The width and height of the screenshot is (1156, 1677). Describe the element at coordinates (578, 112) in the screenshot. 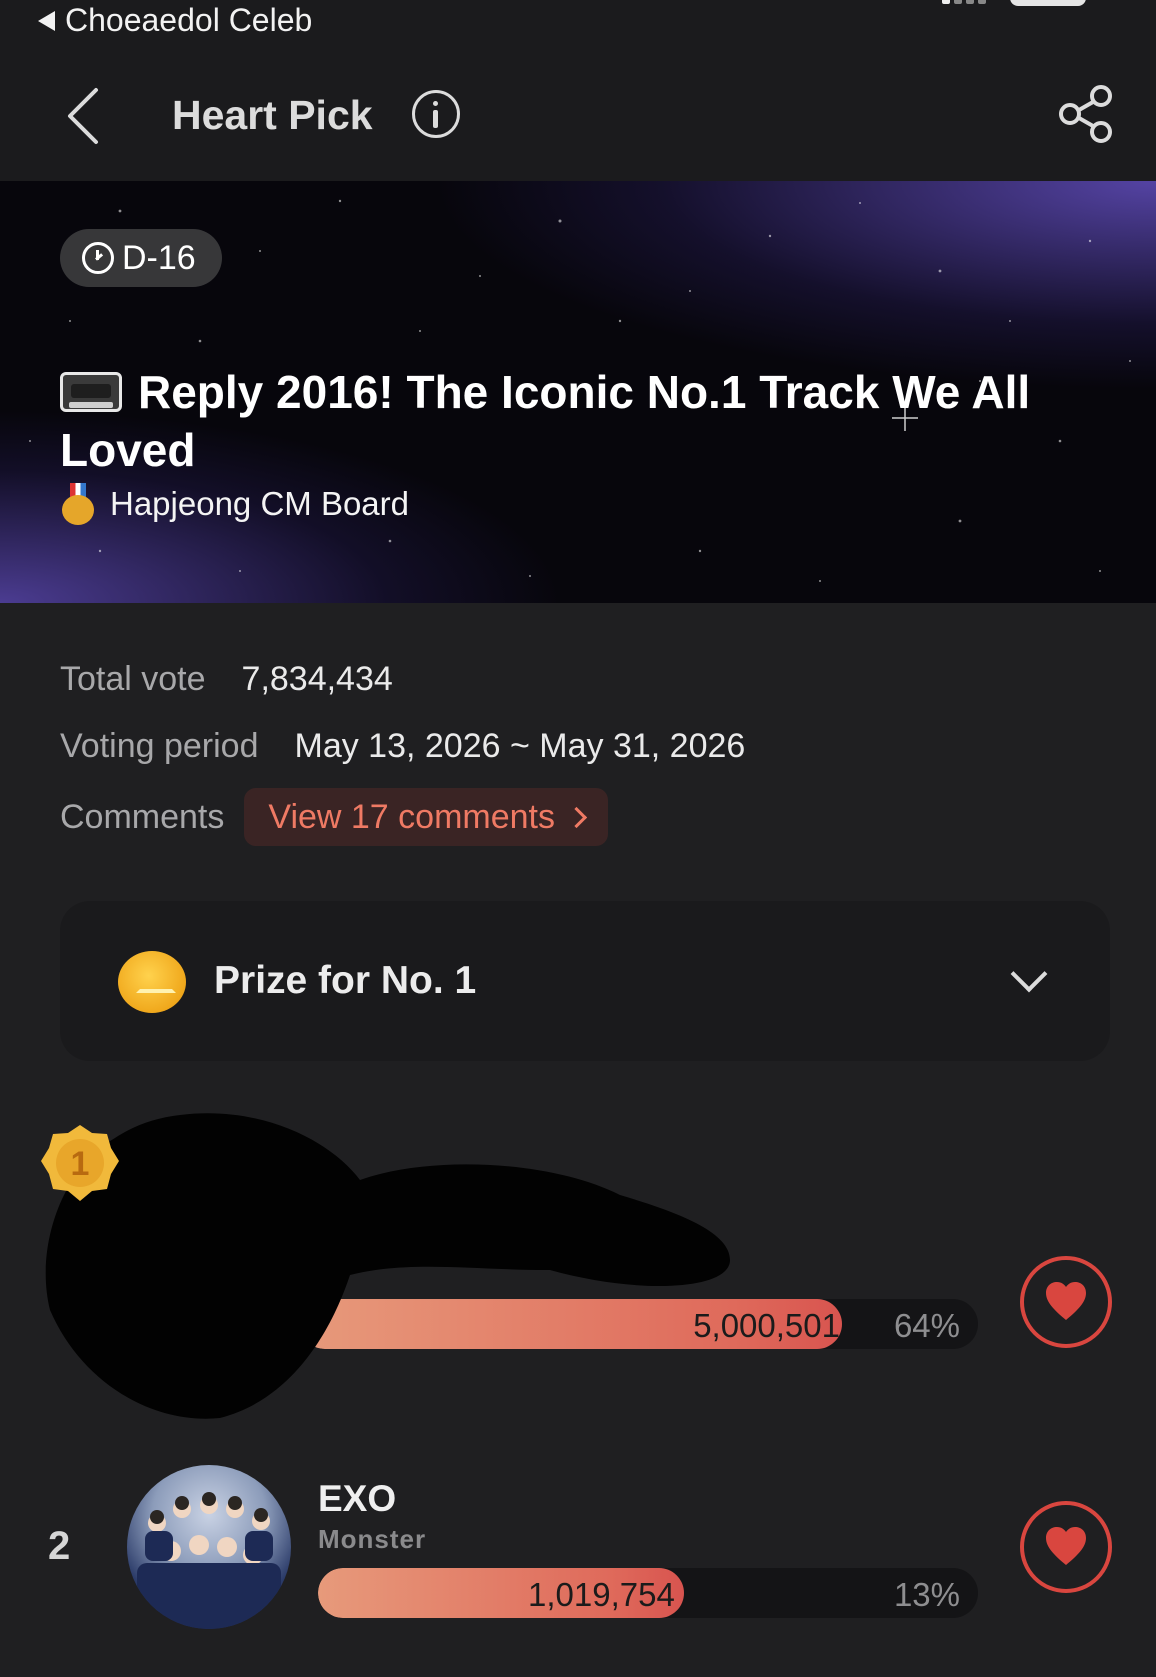

I see `top-nav-bar: Heart Pick` at that location.